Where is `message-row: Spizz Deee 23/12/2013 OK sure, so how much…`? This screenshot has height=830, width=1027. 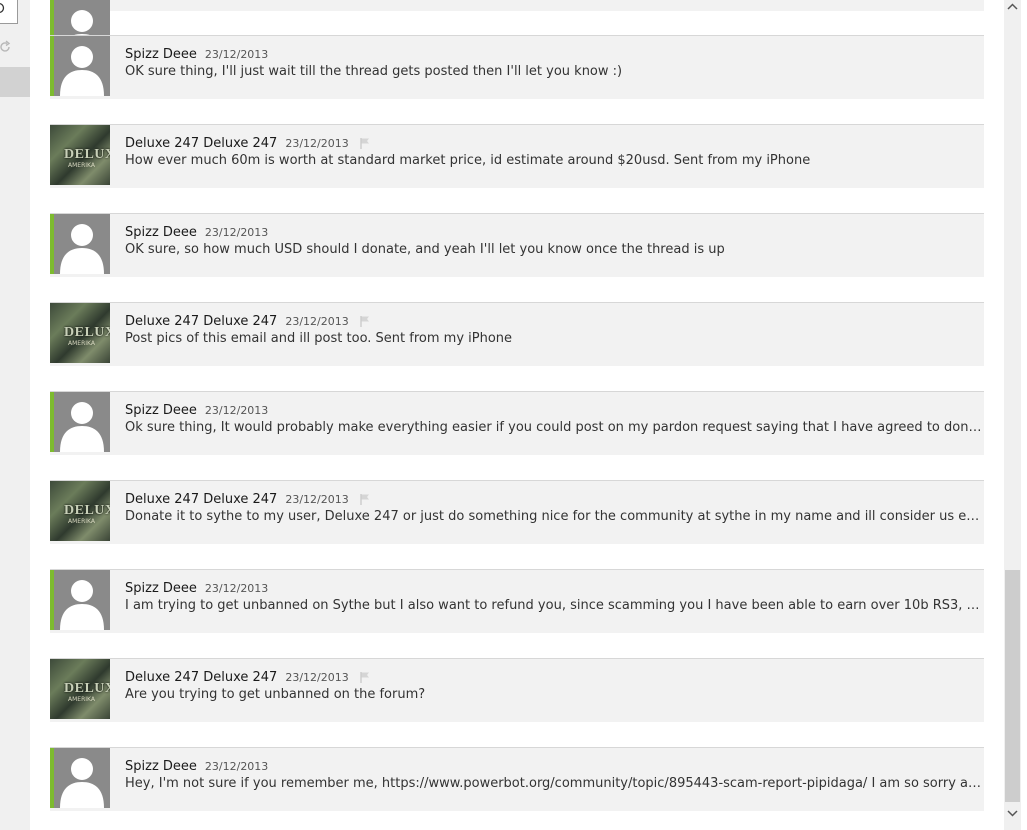 message-row: Spizz Deee 23/12/2013 OK sure, so how much… is located at coordinates (517, 245).